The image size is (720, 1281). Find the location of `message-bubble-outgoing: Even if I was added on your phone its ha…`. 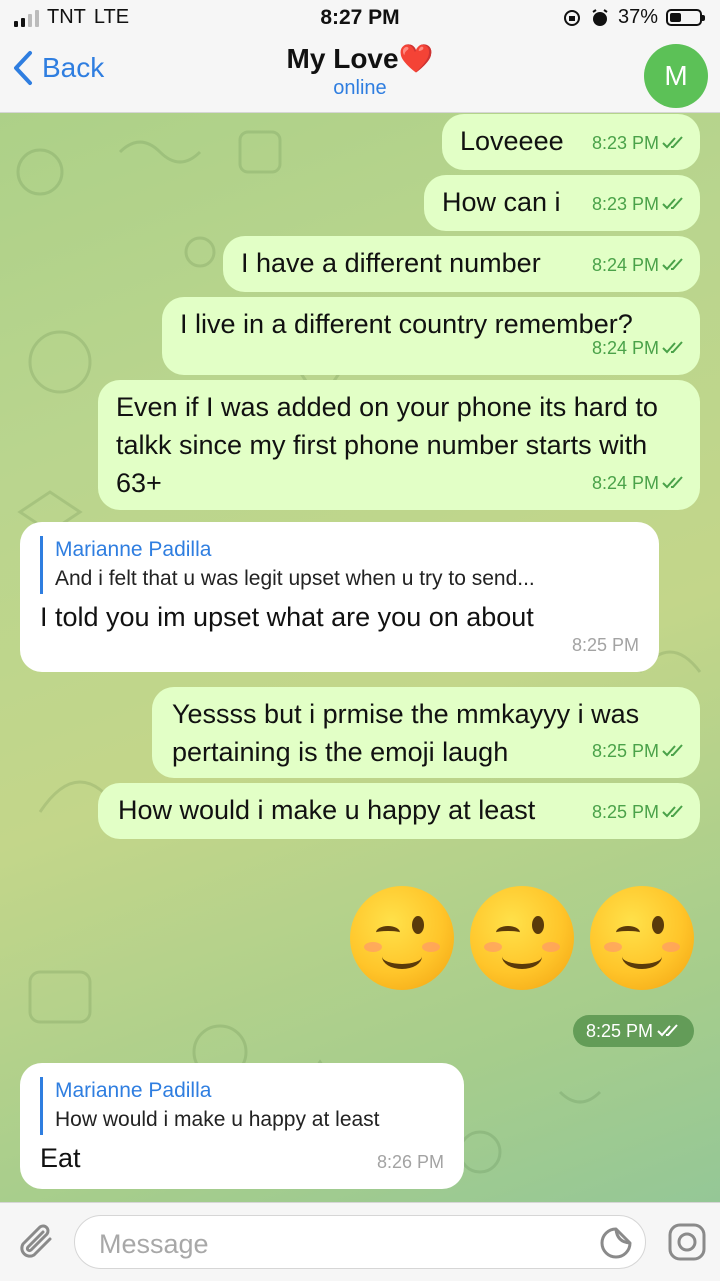

message-bubble-outgoing: Even if I was added on your phone its ha… is located at coordinates (399, 445).